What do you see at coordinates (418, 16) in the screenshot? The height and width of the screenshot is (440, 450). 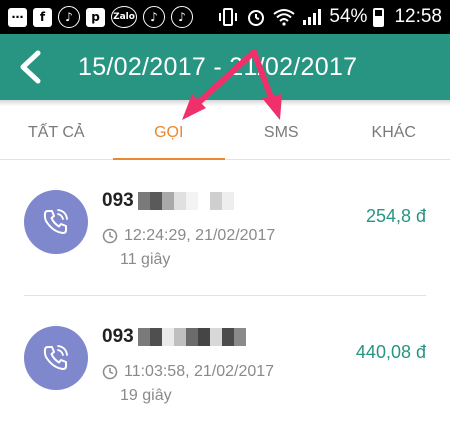 I see `clock-time: 12:58` at bounding box center [418, 16].